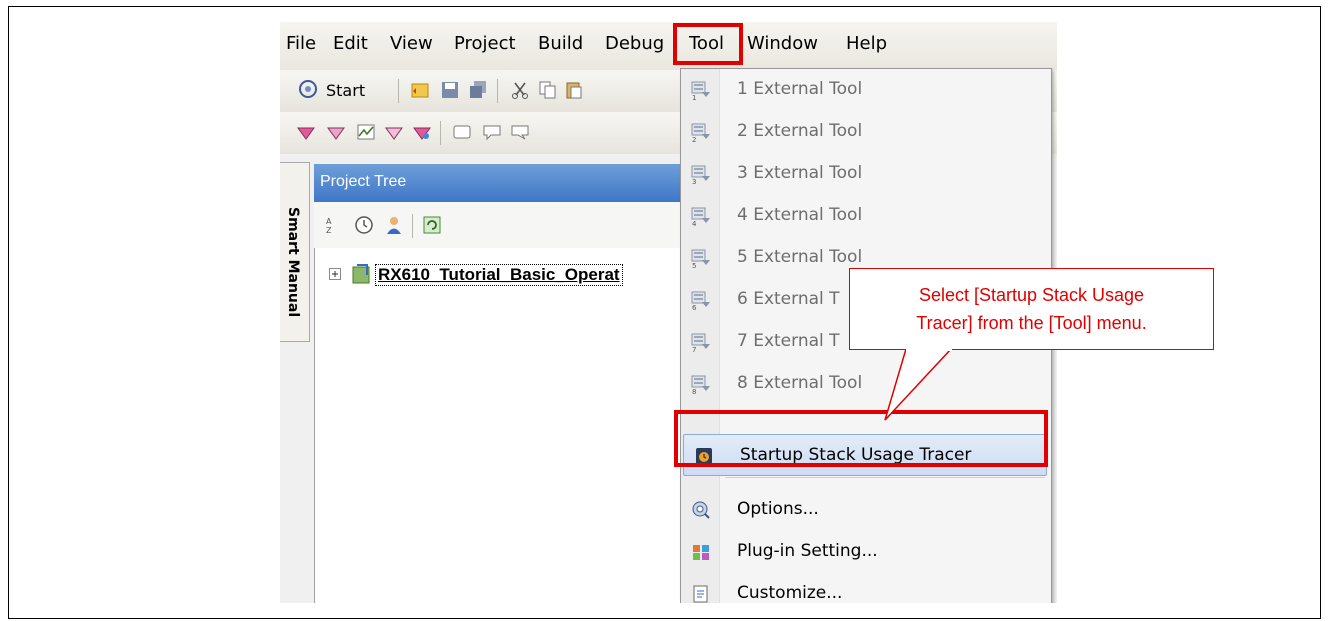 This screenshot has height=621, width=1328. I want to click on tool-menu-item-external-tool-8: 8 8 External Tool, so click(866, 384).